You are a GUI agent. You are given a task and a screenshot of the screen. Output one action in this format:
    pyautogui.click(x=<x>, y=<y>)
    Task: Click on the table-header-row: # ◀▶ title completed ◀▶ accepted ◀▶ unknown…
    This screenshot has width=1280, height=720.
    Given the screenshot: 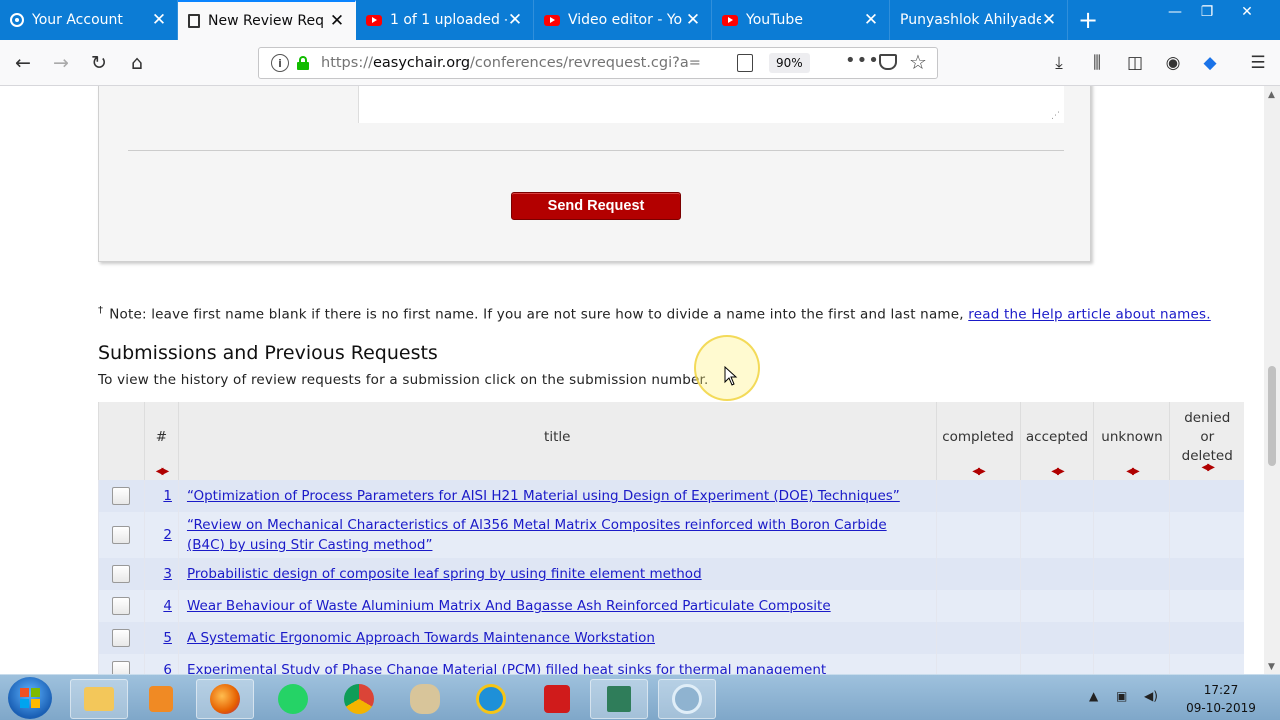 What is the action you would take?
    pyautogui.click(x=671, y=441)
    